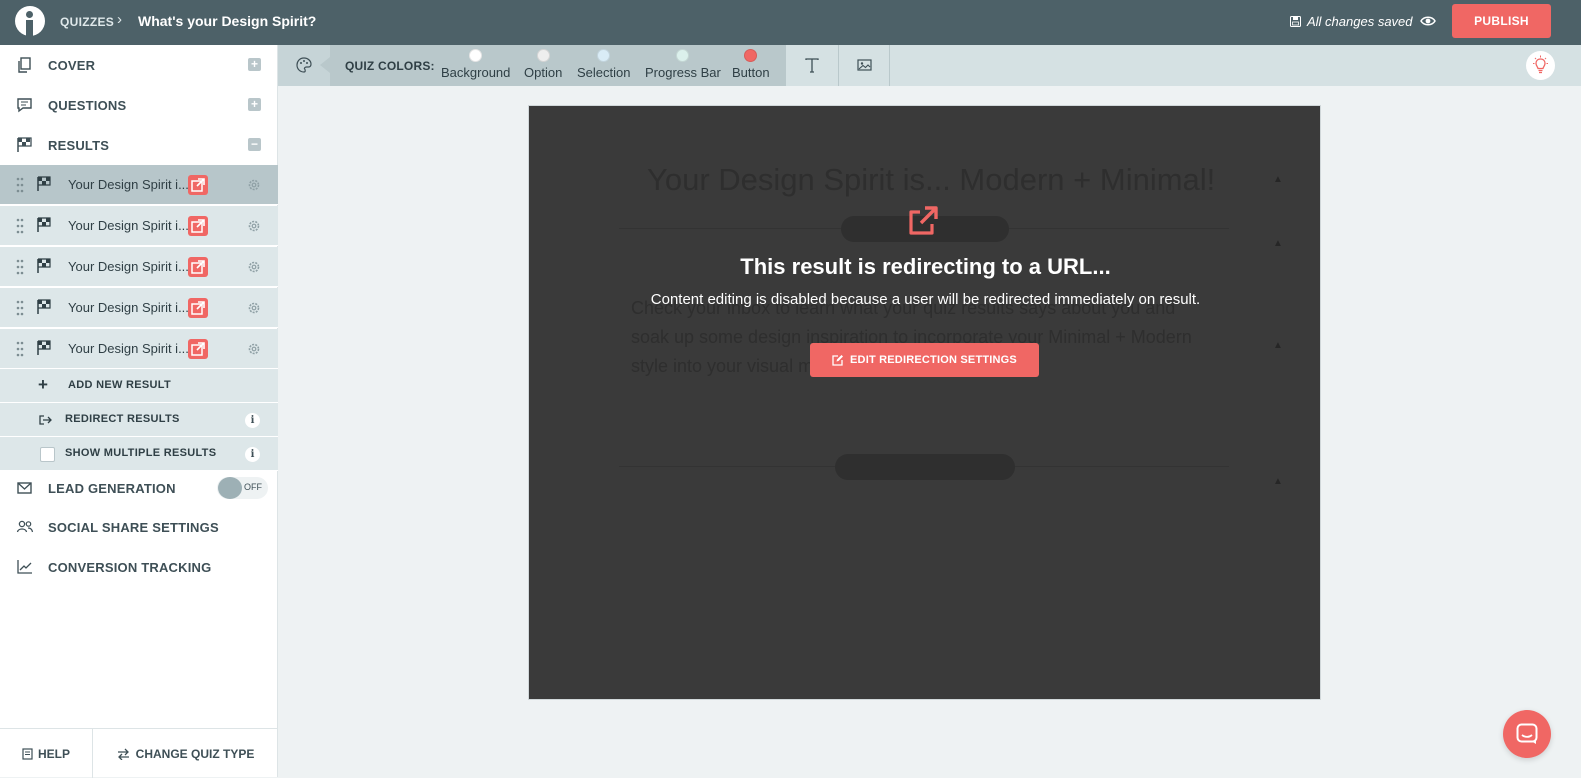 The width and height of the screenshot is (1581, 778). I want to click on change-quiz-type-button: CHANGE QUIZ TYPE, so click(185, 753).